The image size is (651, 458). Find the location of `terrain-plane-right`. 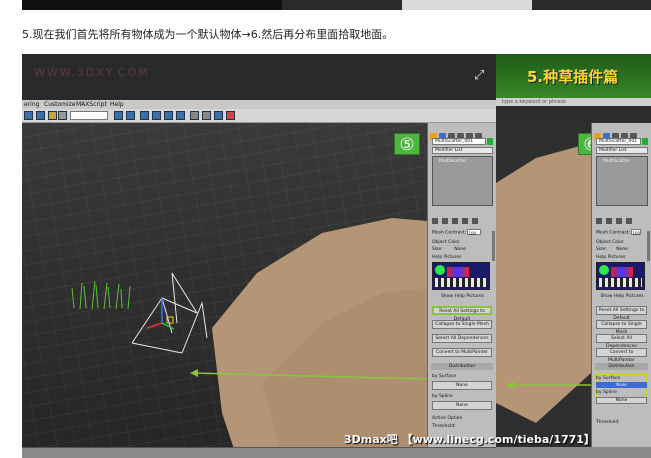

terrain-plane-right is located at coordinates (543, 283).